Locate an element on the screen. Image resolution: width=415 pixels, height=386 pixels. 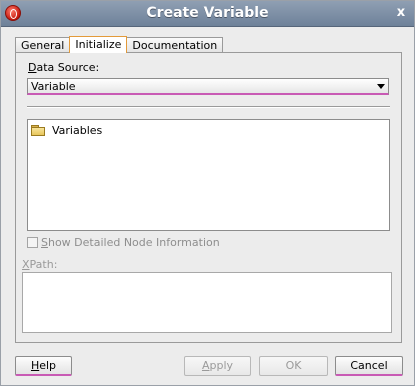
xpath-textarea is located at coordinates (207, 302).